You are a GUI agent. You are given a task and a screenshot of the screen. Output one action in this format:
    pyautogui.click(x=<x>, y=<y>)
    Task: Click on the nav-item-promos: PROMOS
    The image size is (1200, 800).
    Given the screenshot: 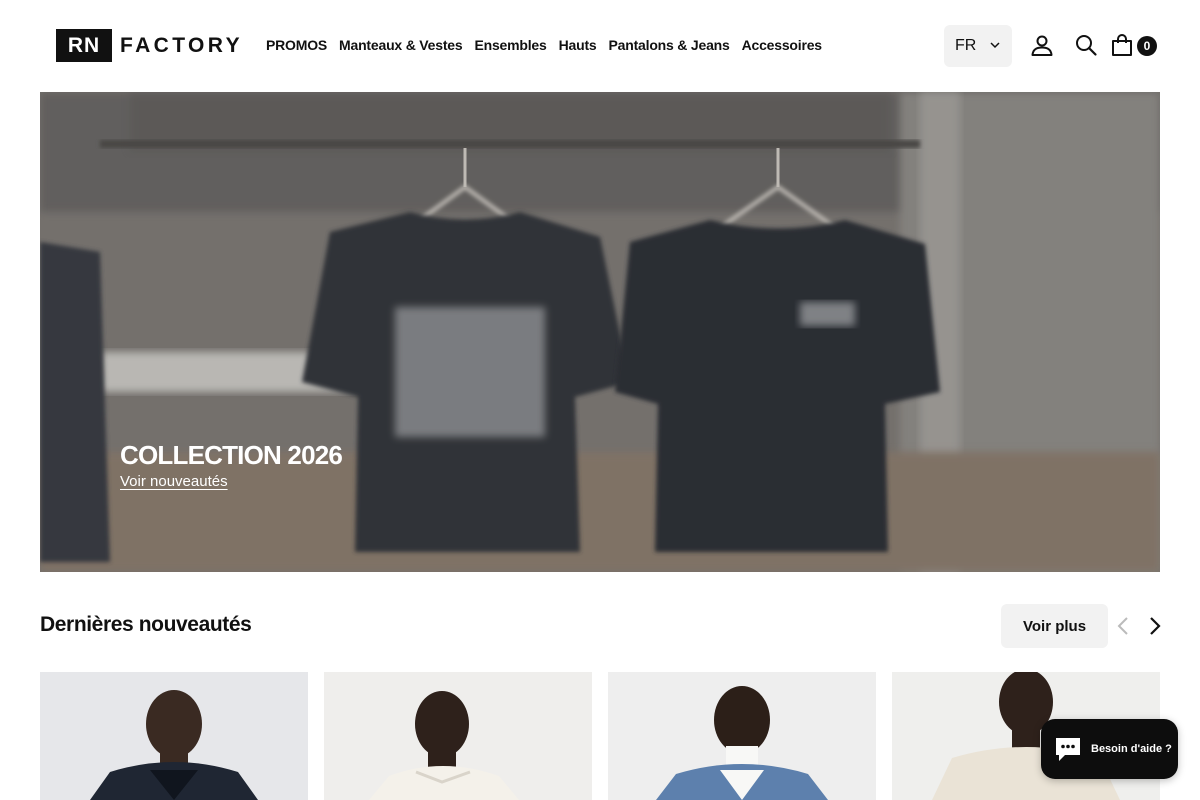 What is the action you would take?
    pyautogui.click(x=296, y=45)
    